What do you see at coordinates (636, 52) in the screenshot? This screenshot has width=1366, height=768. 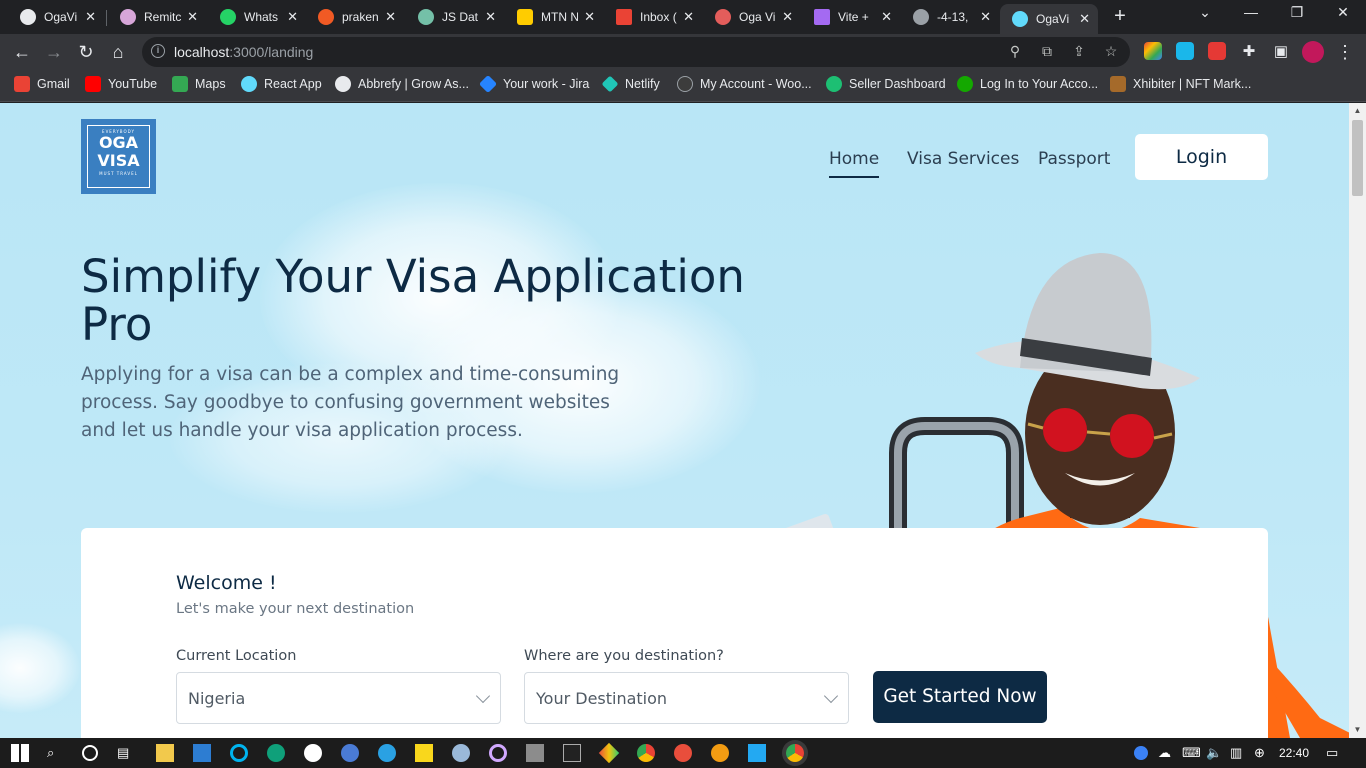 I see `address-bar: i localhost:3000/landing ⚲ ⧉ ⇪ ☆` at bounding box center [636, 52].